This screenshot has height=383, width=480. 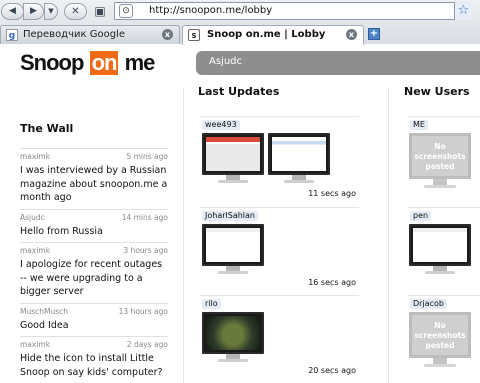 I want to click on post-time: 2 days ago, so click(x=147, y=344).